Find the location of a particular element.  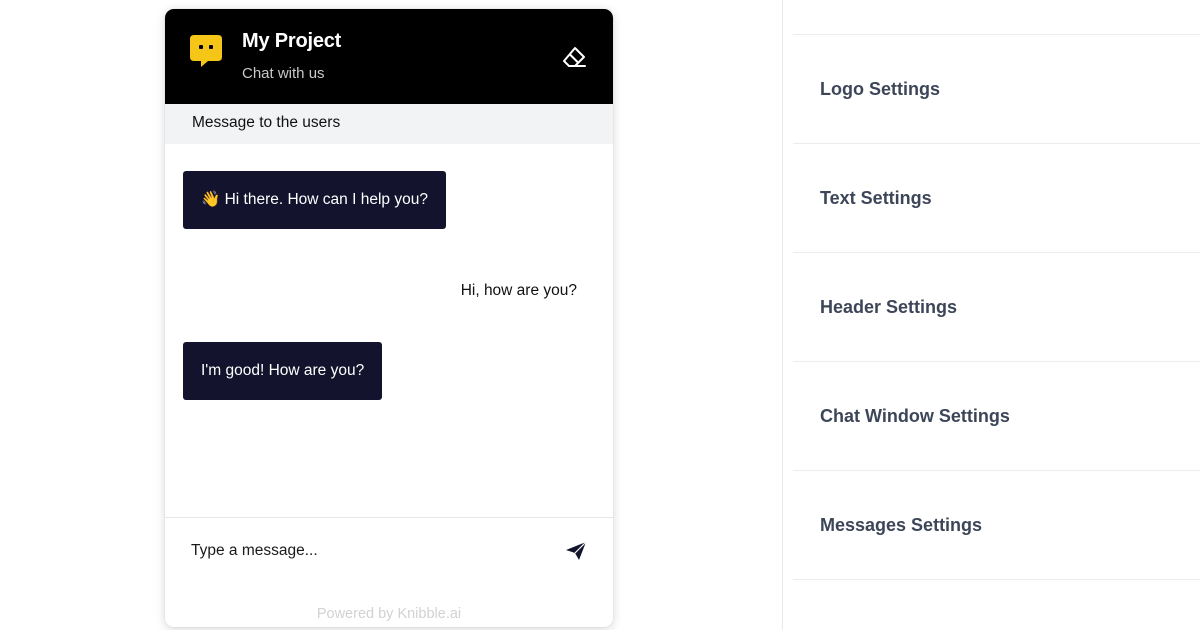

header-settings-section: Header Settings is located at coordinates (996, 307).